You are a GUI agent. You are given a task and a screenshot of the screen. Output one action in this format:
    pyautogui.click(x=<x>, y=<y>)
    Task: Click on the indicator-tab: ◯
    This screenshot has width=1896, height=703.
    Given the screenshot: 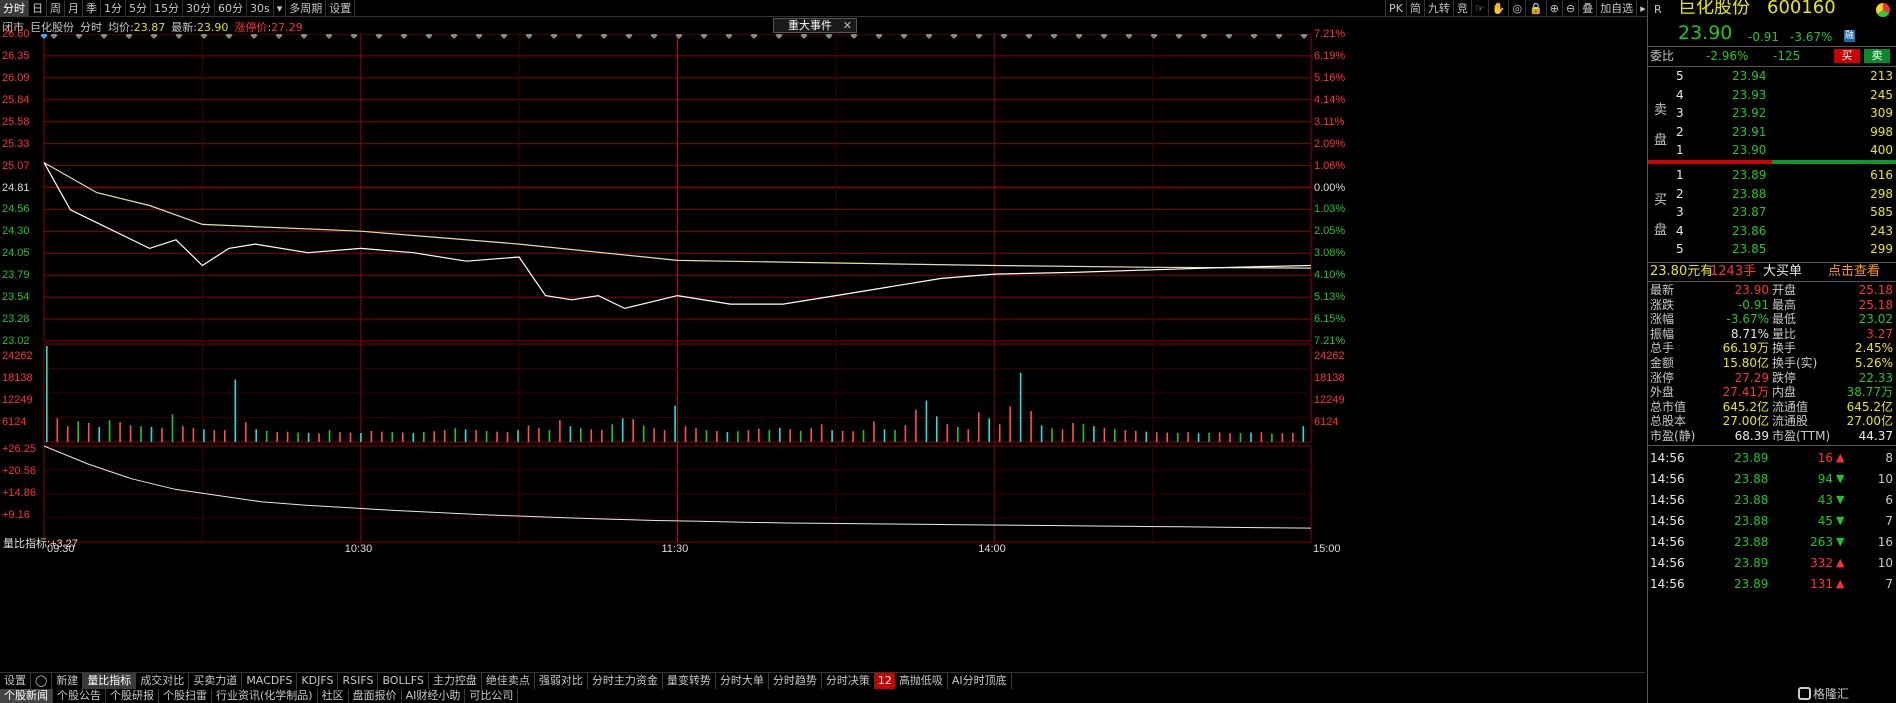 What is the action you would take?
    pyautogui.click(x=42, y=680)
    